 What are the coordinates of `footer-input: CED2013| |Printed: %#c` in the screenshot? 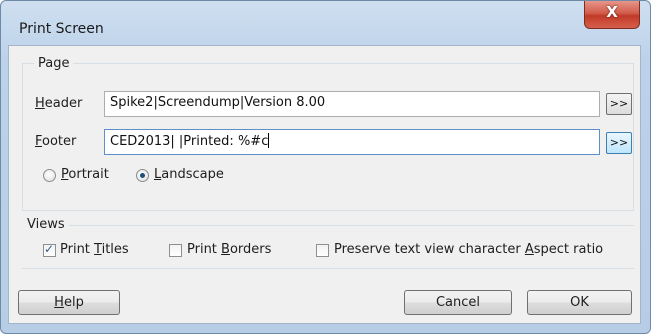 It's located at (352, 142).